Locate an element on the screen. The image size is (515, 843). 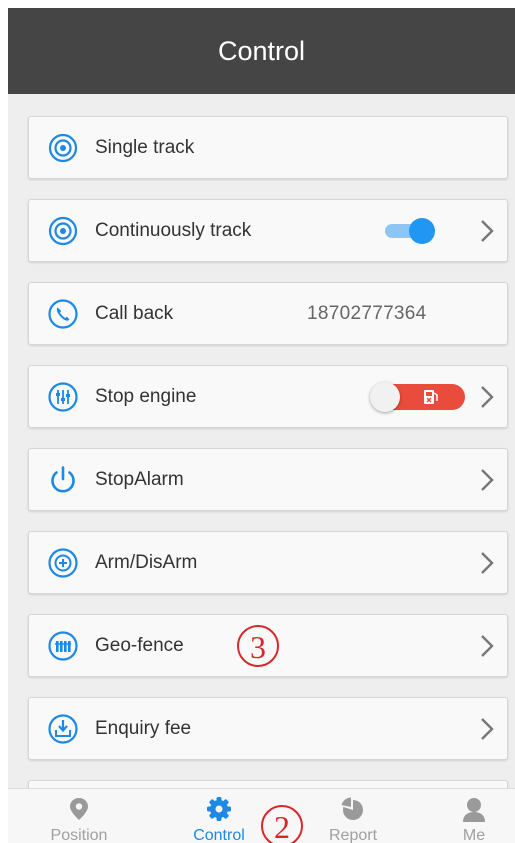
phone-icon is located at coordinates (63, 314).